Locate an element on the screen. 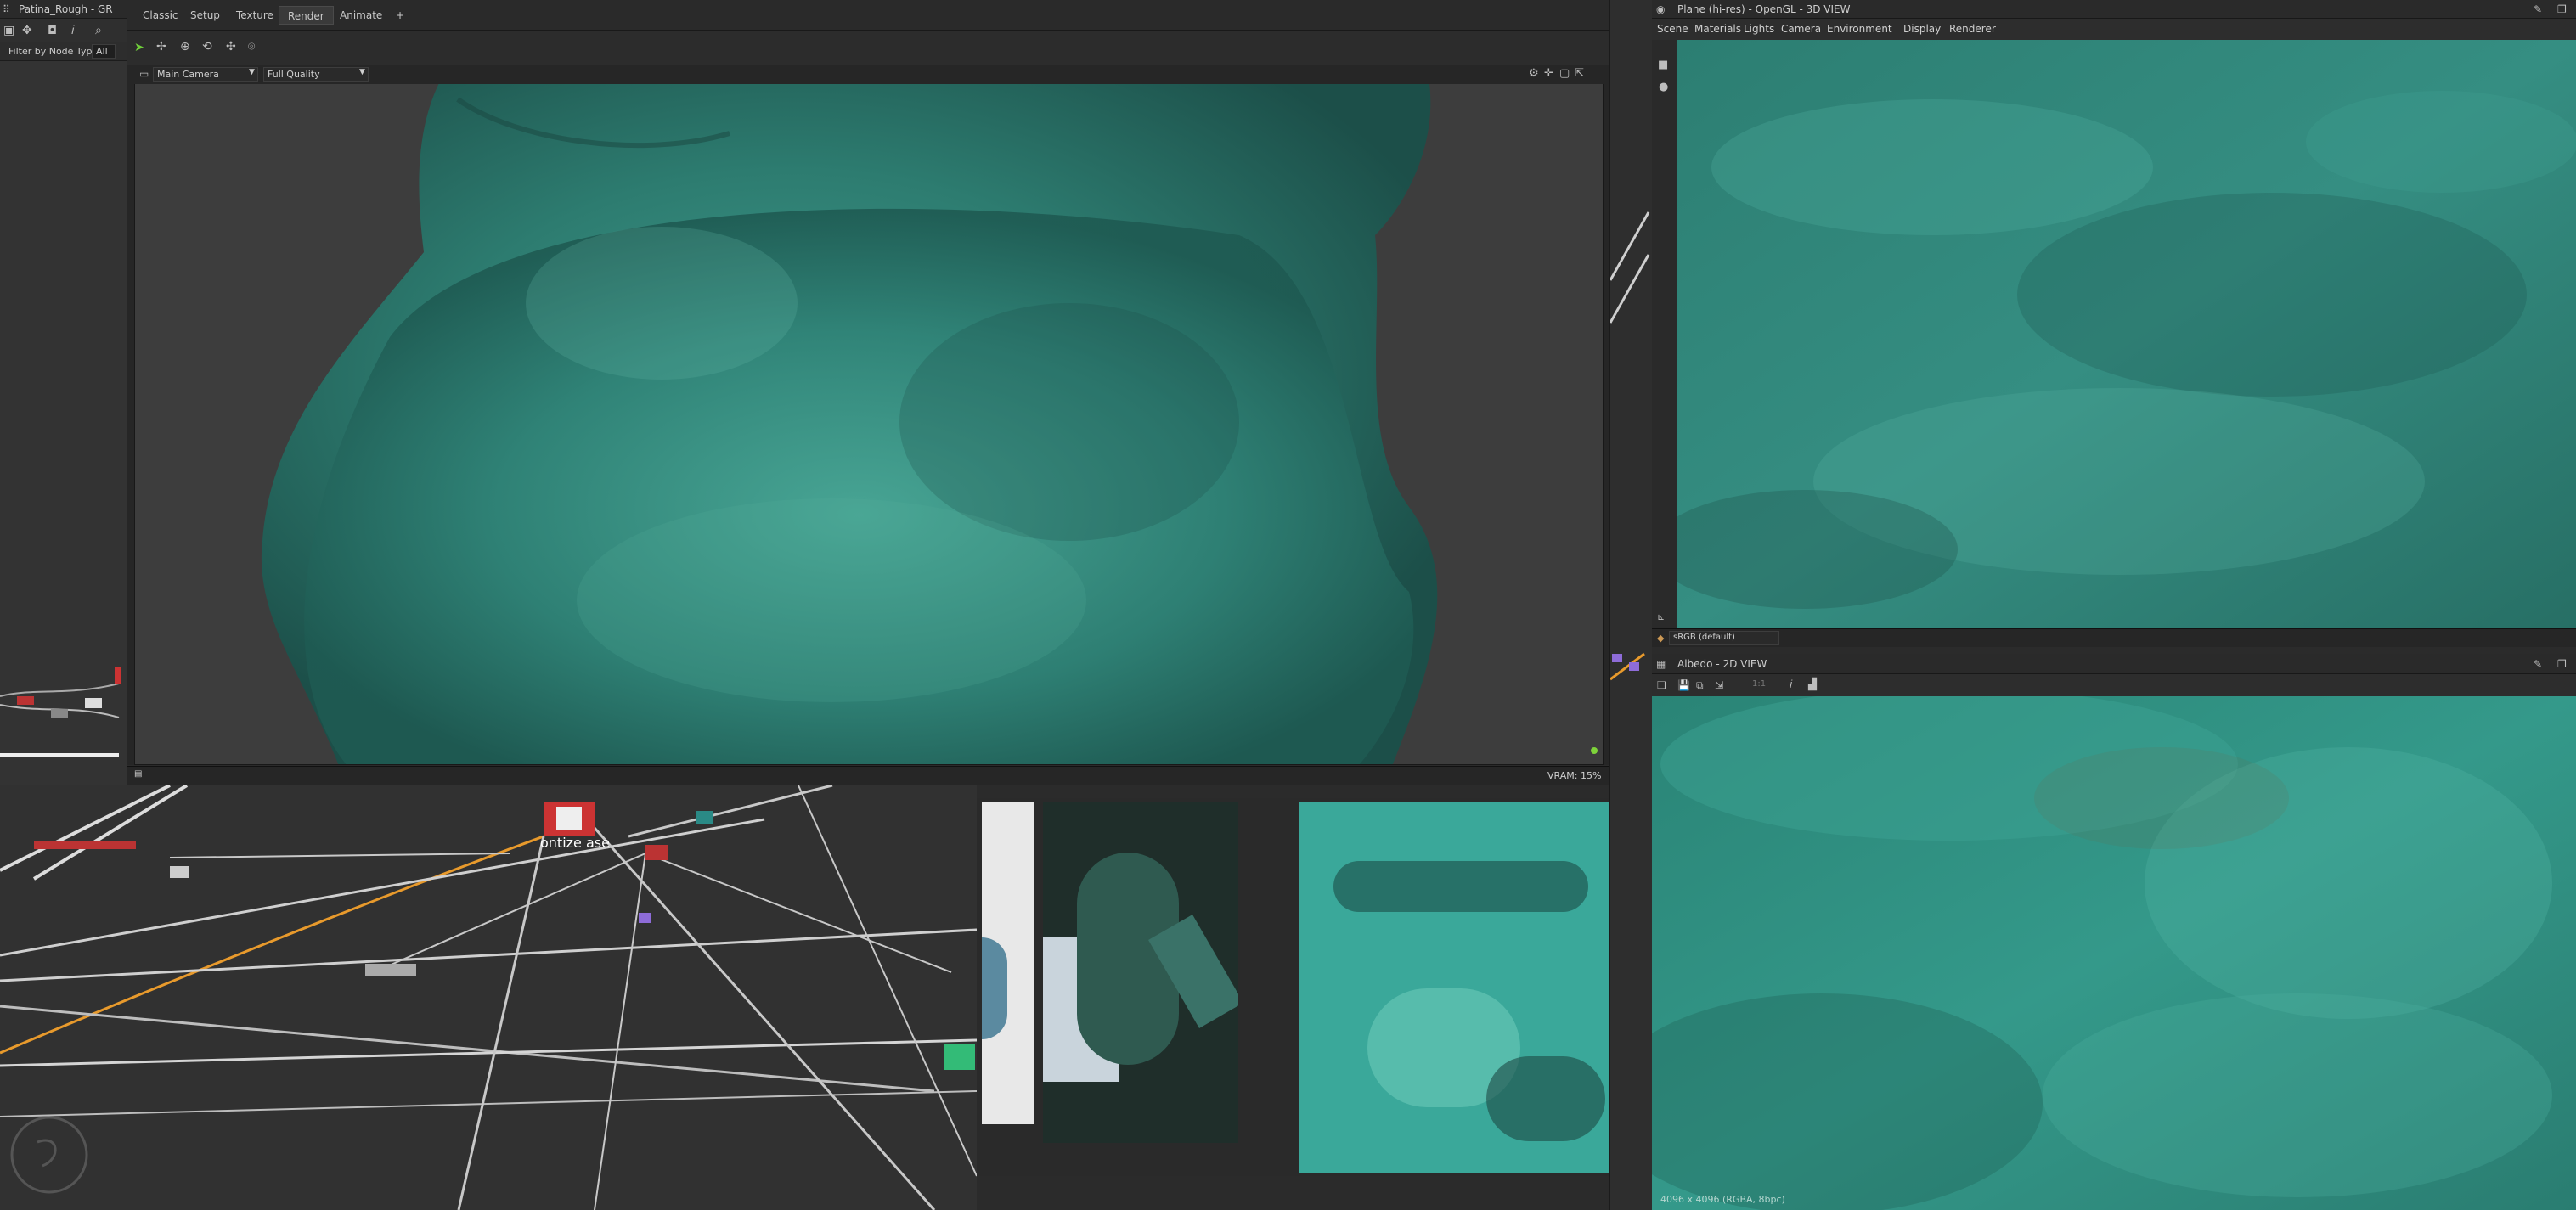 Image resolution: width=2576 pixels, height=1210 pixels. menu-environment: Environment is located at coordinates (1859, 29).